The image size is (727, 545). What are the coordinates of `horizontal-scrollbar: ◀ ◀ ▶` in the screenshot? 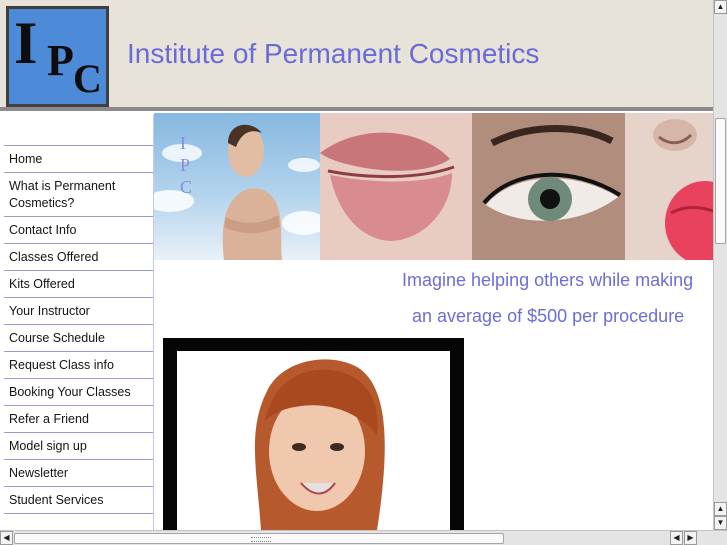 It's located at (363, 537).